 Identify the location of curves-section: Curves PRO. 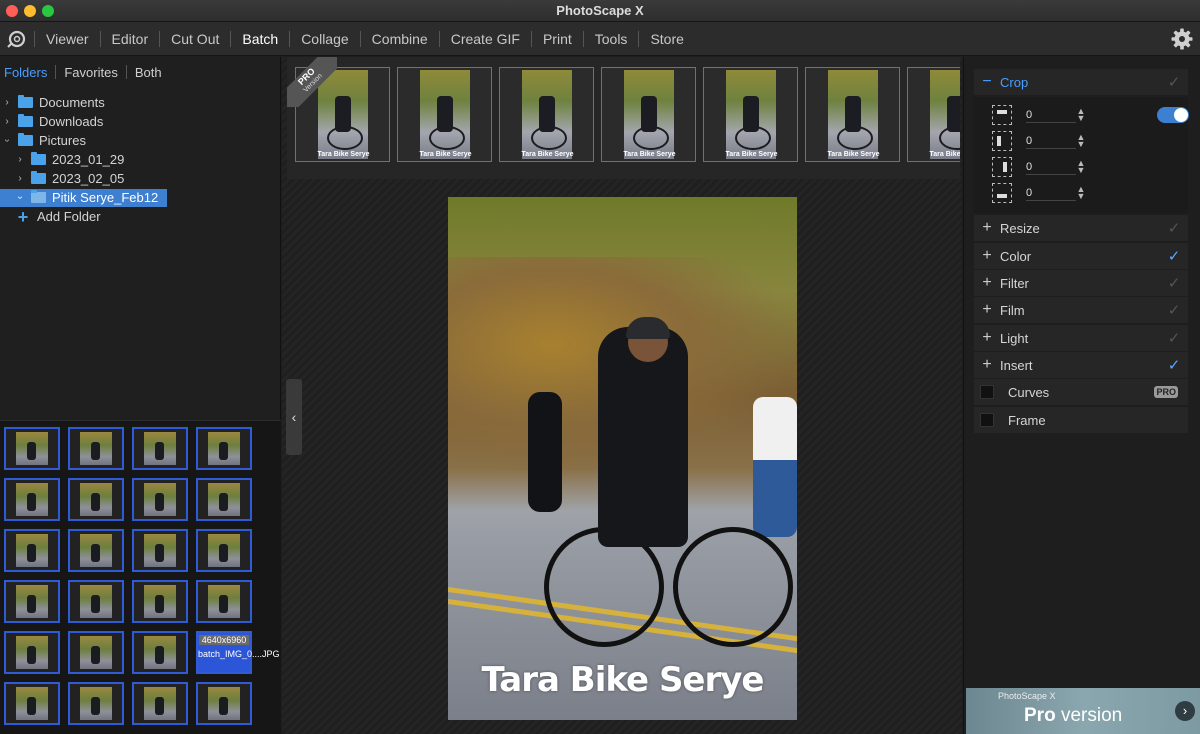
(1081, 392).